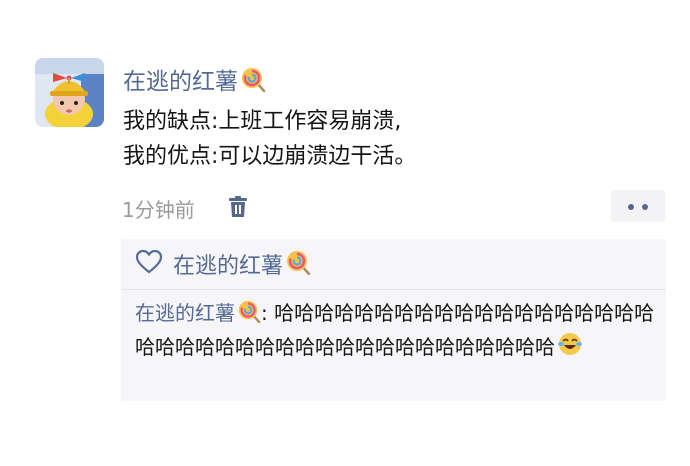 This screenshot has width=690, height=466. What do you see at coordinates (158, 210) in the screenshot?
I see `post-timestamp: 1分钟前` at bounding box center [158, 210].